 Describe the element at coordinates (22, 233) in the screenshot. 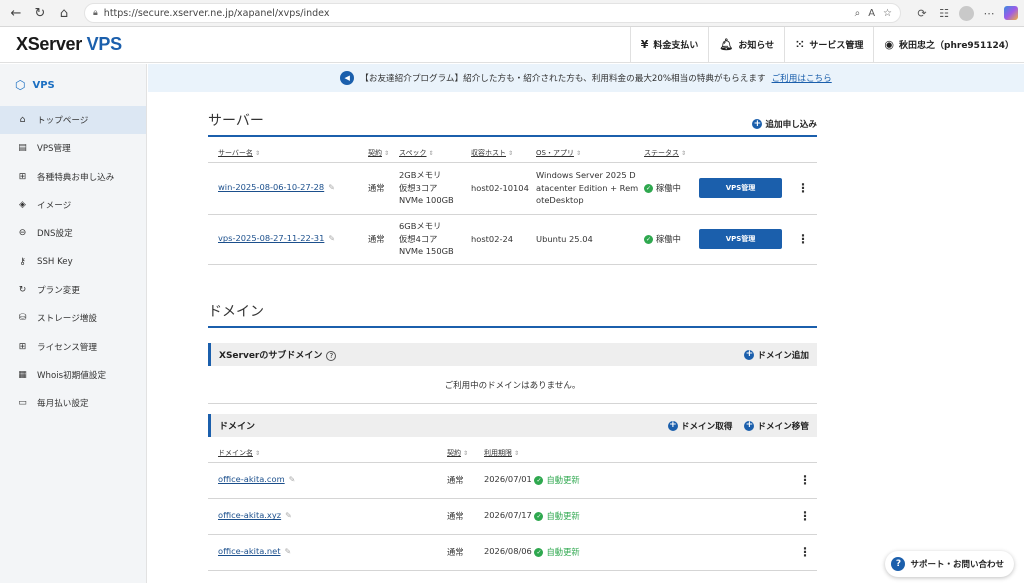

I see `globe-icon: ⊖` at that location.